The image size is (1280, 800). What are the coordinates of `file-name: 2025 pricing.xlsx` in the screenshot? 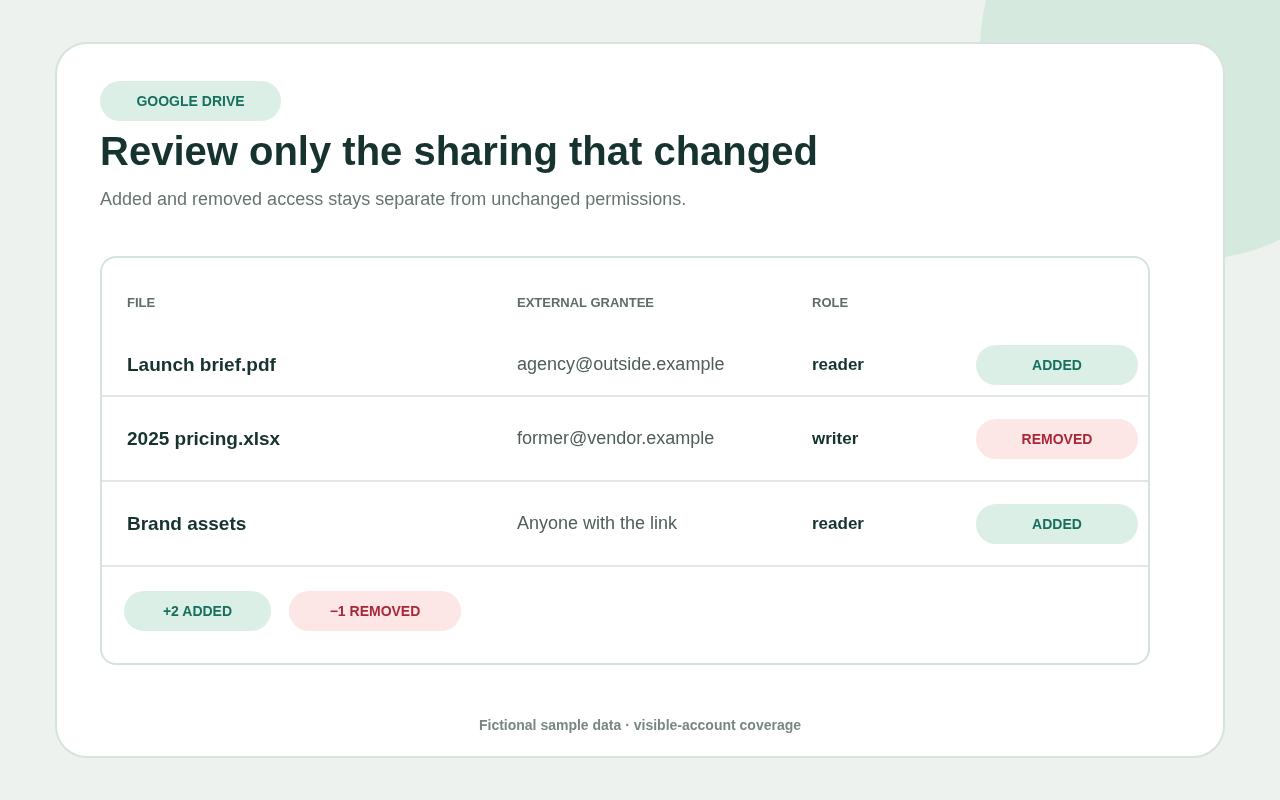 It's located at (204, 438).